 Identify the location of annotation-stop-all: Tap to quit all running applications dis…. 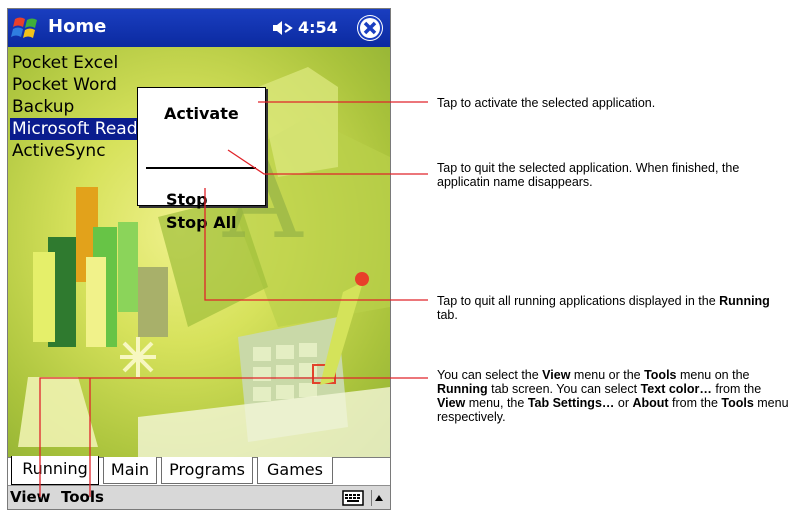
(607, 308).